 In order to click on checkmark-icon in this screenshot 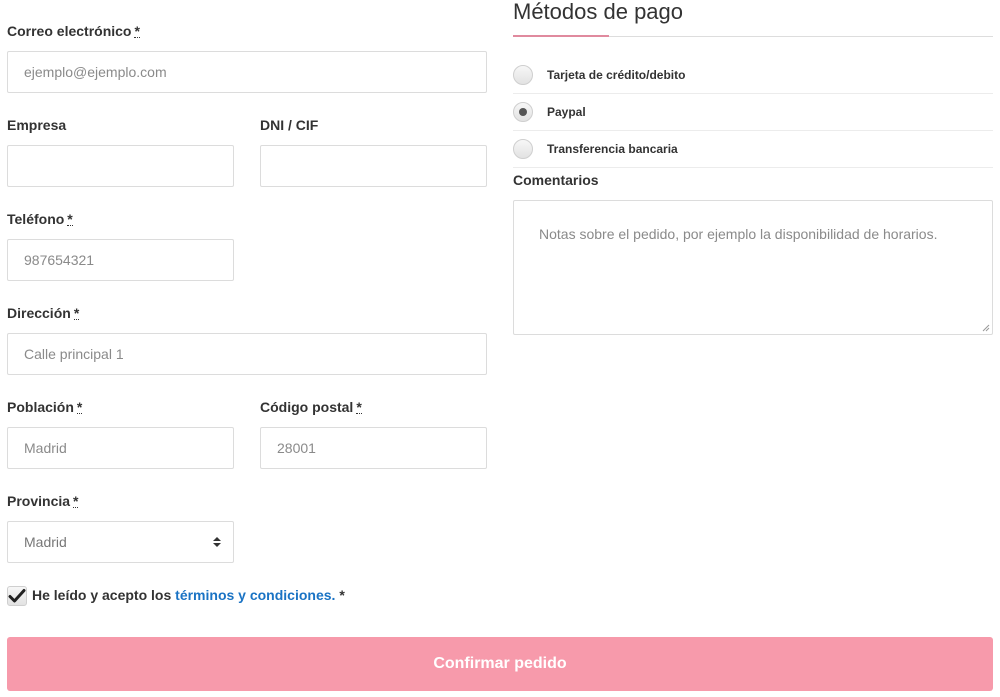, I will do `click(17, 596)`.